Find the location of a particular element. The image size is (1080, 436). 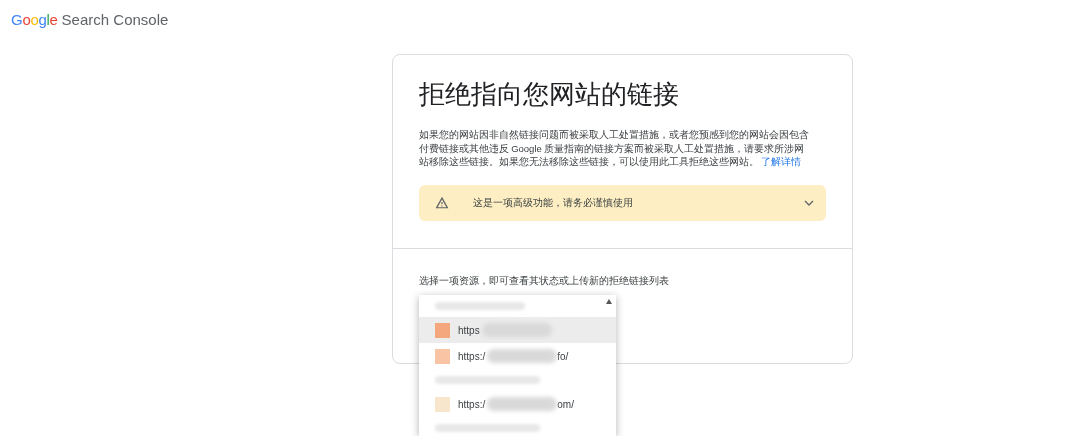

chevron-icon is located at coordinates (808, 202).